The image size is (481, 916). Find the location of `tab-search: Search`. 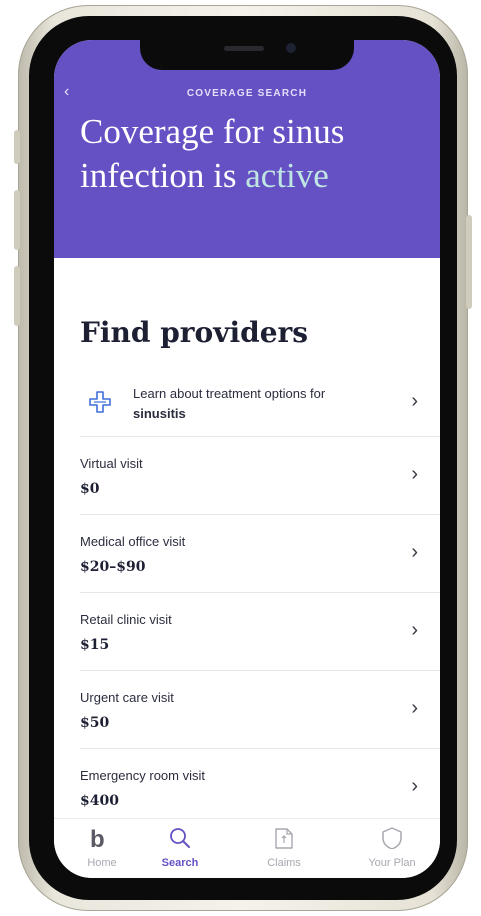

tab-search: Search is located at coordinates (180, 848).